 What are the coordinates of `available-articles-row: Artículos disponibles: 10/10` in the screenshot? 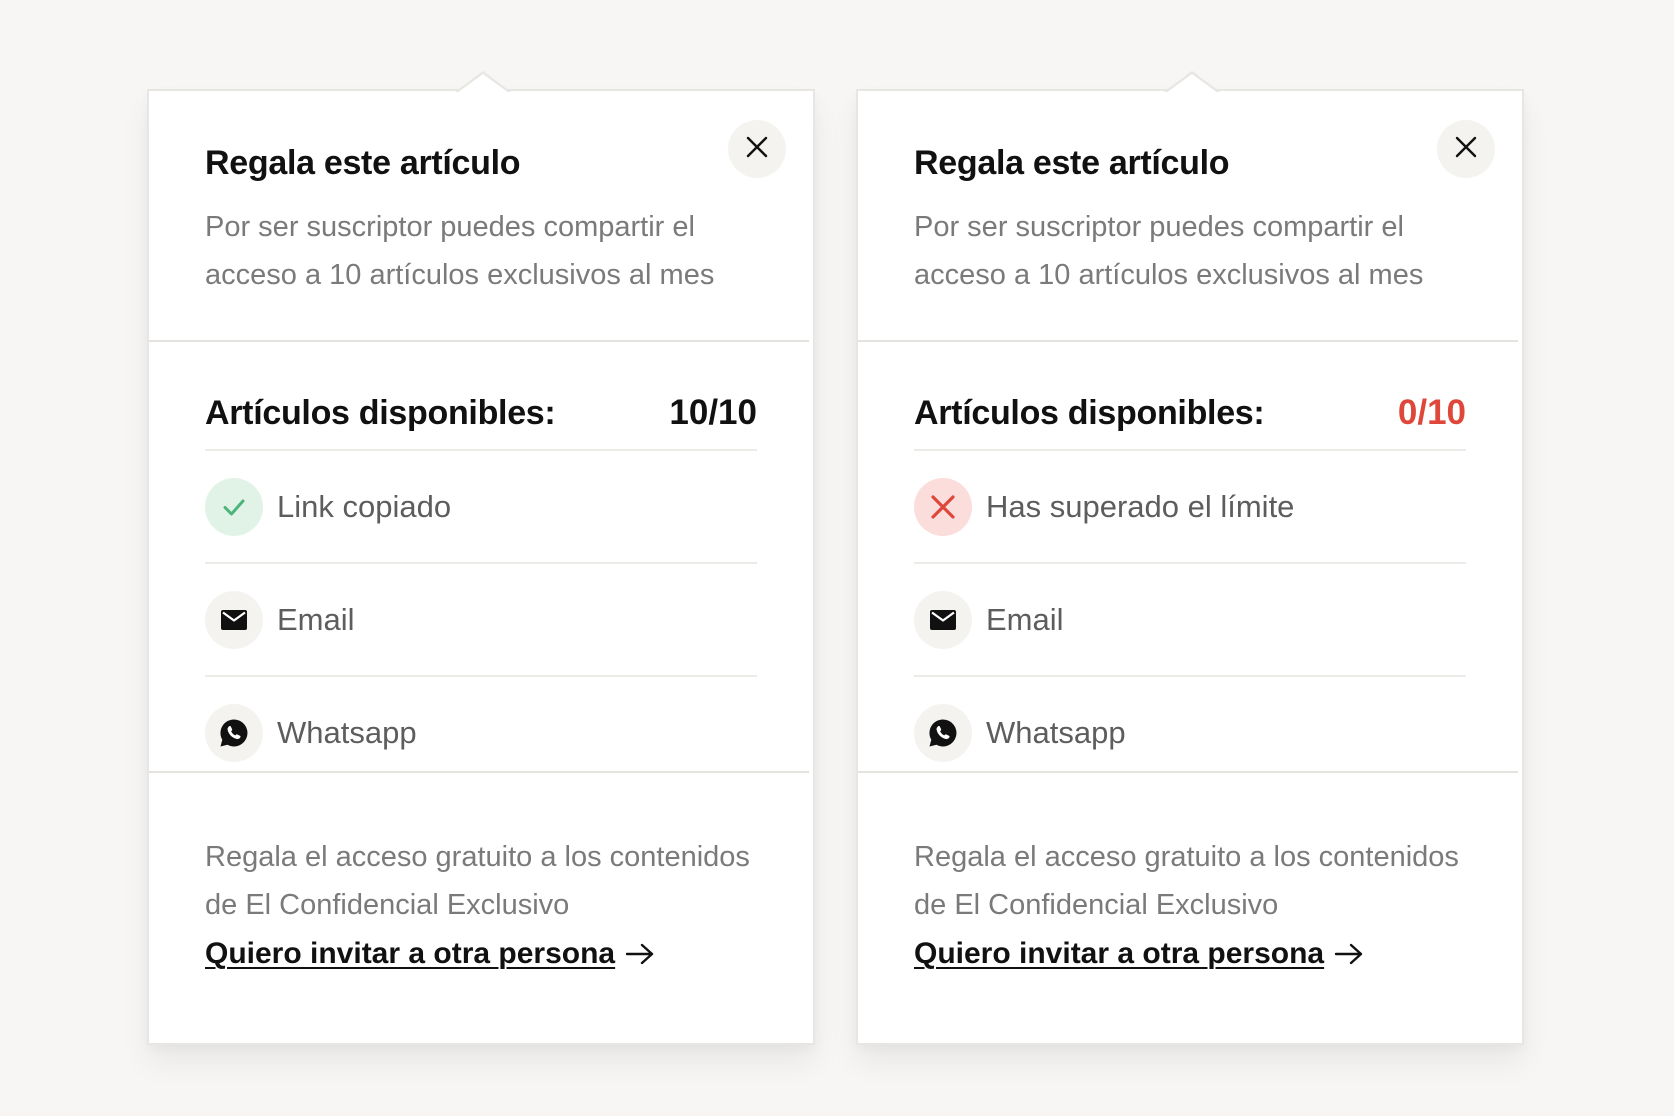 It's located at (481, 413).